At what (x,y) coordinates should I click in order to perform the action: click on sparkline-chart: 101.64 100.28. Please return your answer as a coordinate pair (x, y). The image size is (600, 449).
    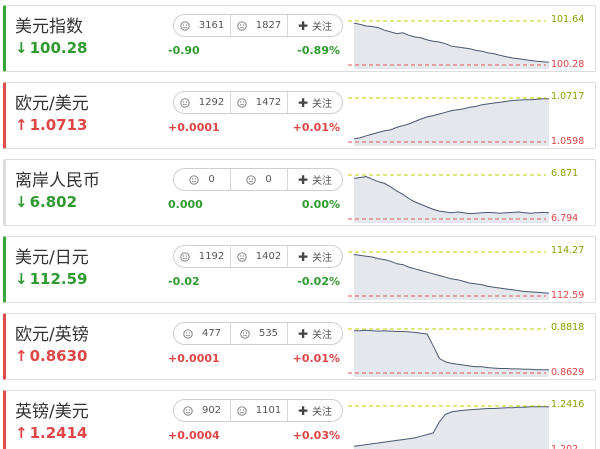
    Looking at the image, I should click on (471, 39).